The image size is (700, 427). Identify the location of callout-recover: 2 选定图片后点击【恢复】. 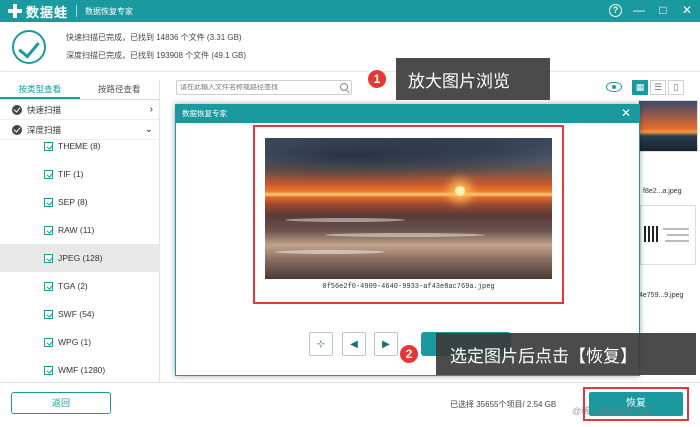
(547, 354).